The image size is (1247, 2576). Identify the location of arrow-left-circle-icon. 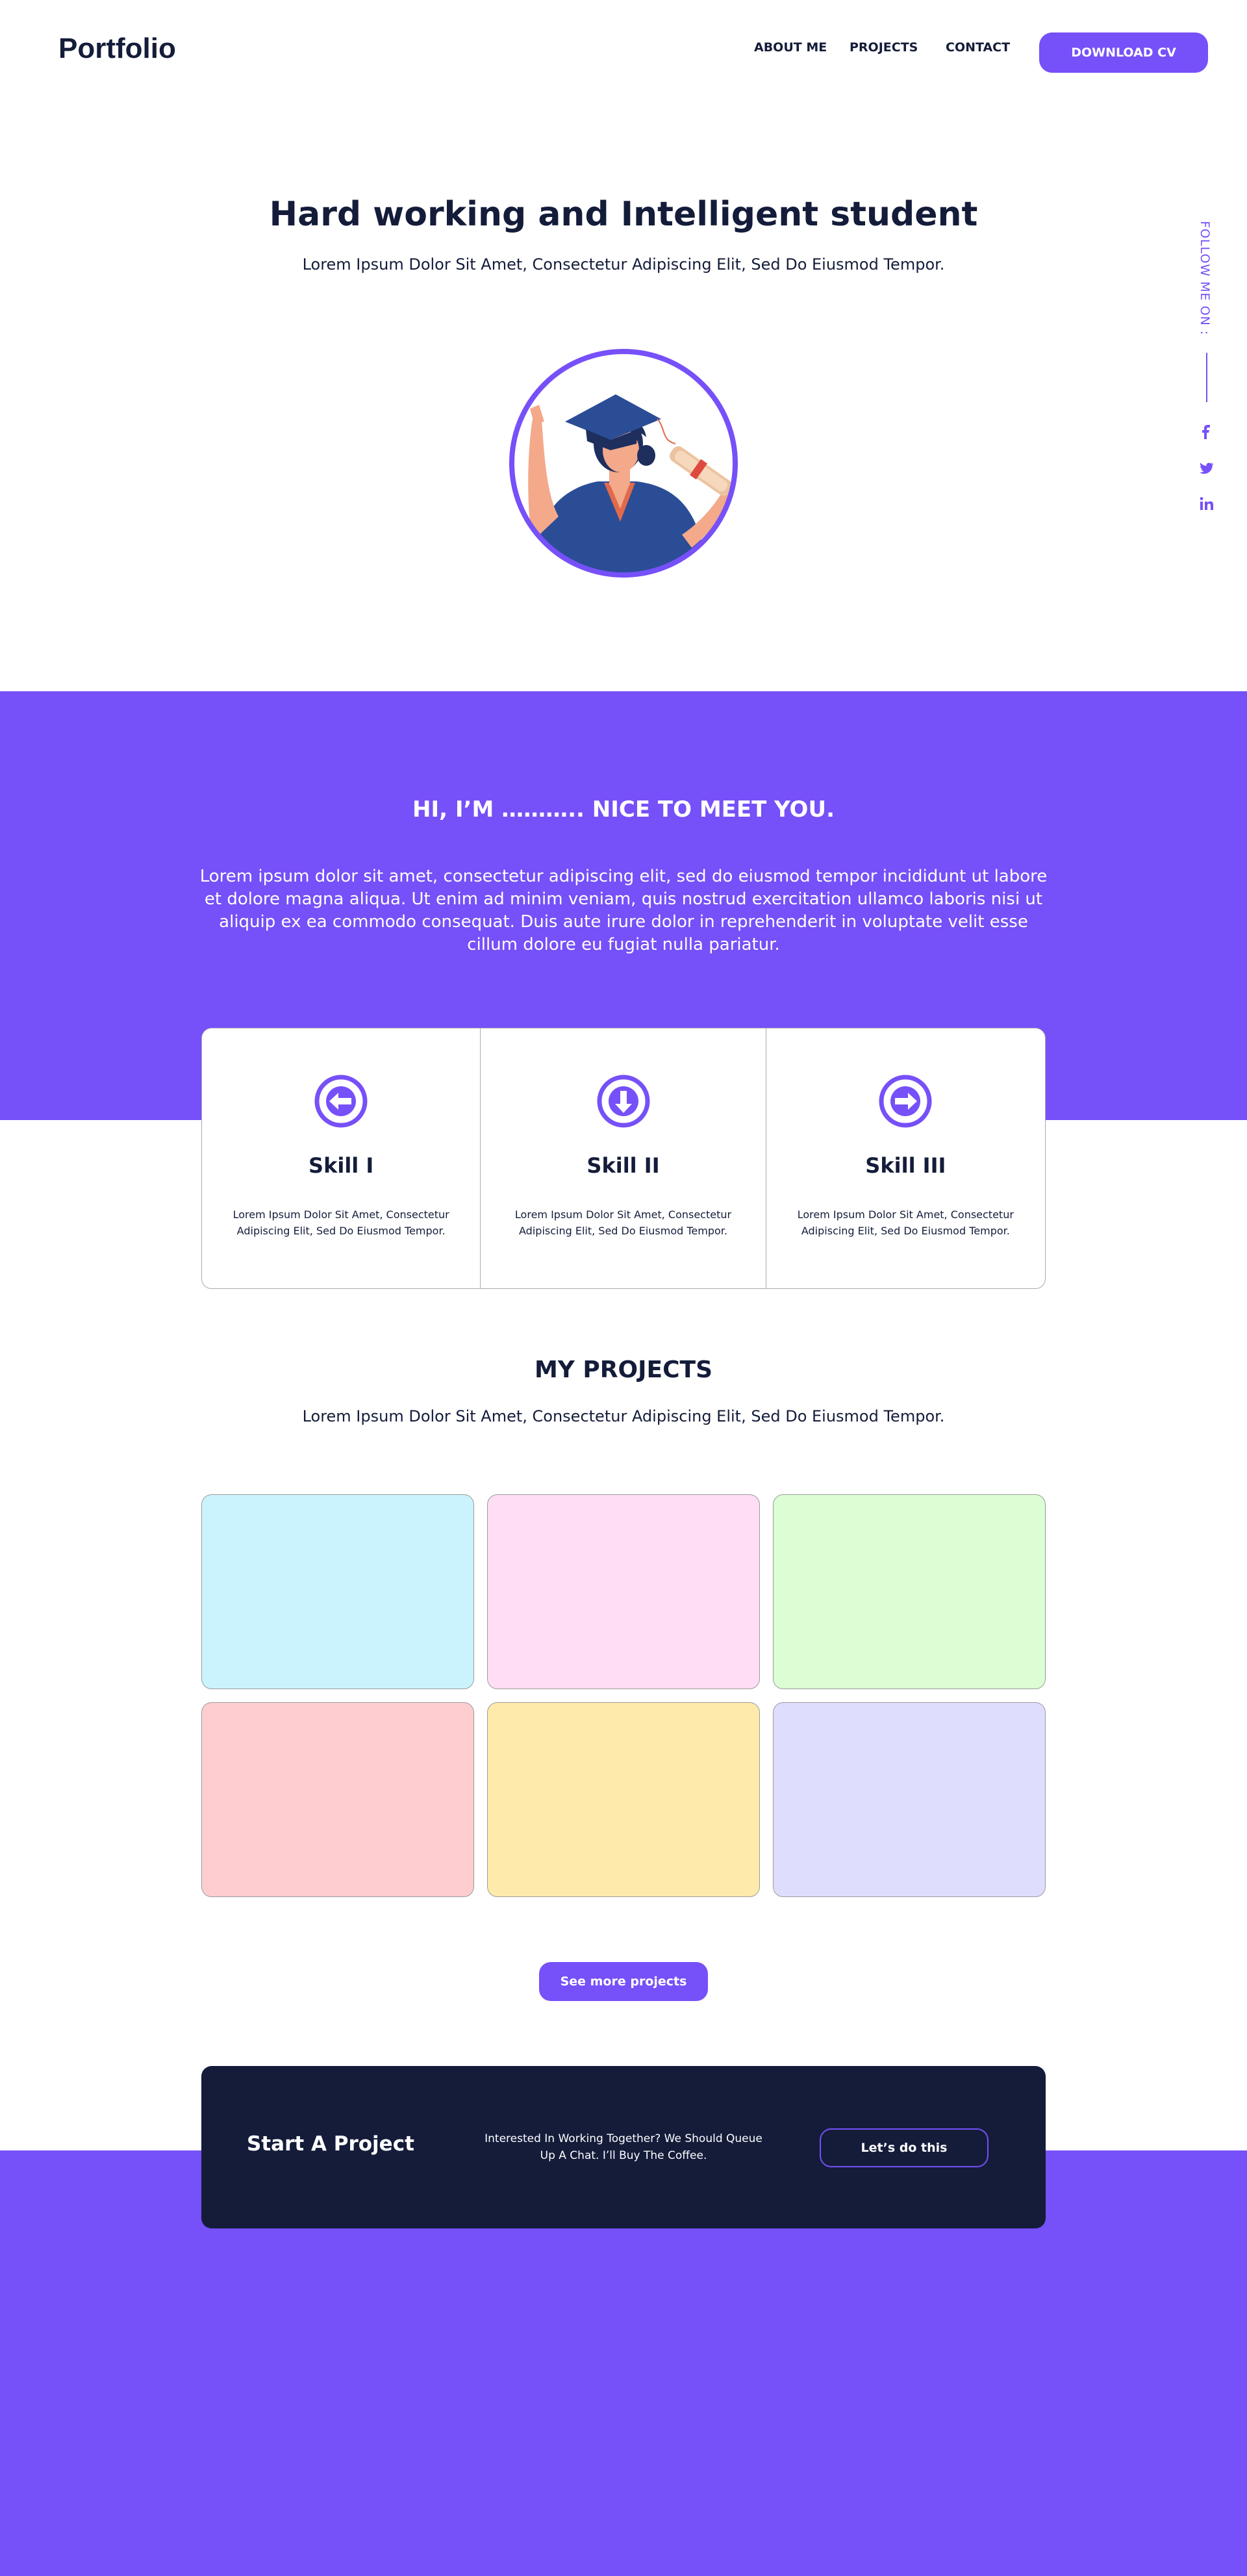
(341, 1101).